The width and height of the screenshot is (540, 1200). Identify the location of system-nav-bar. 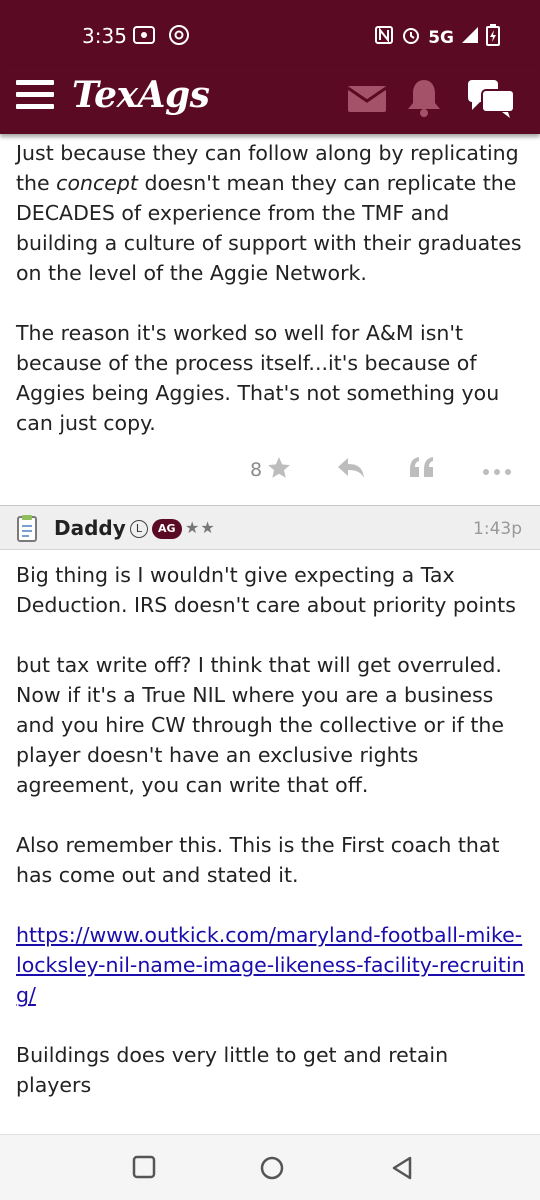
(270, 1167).